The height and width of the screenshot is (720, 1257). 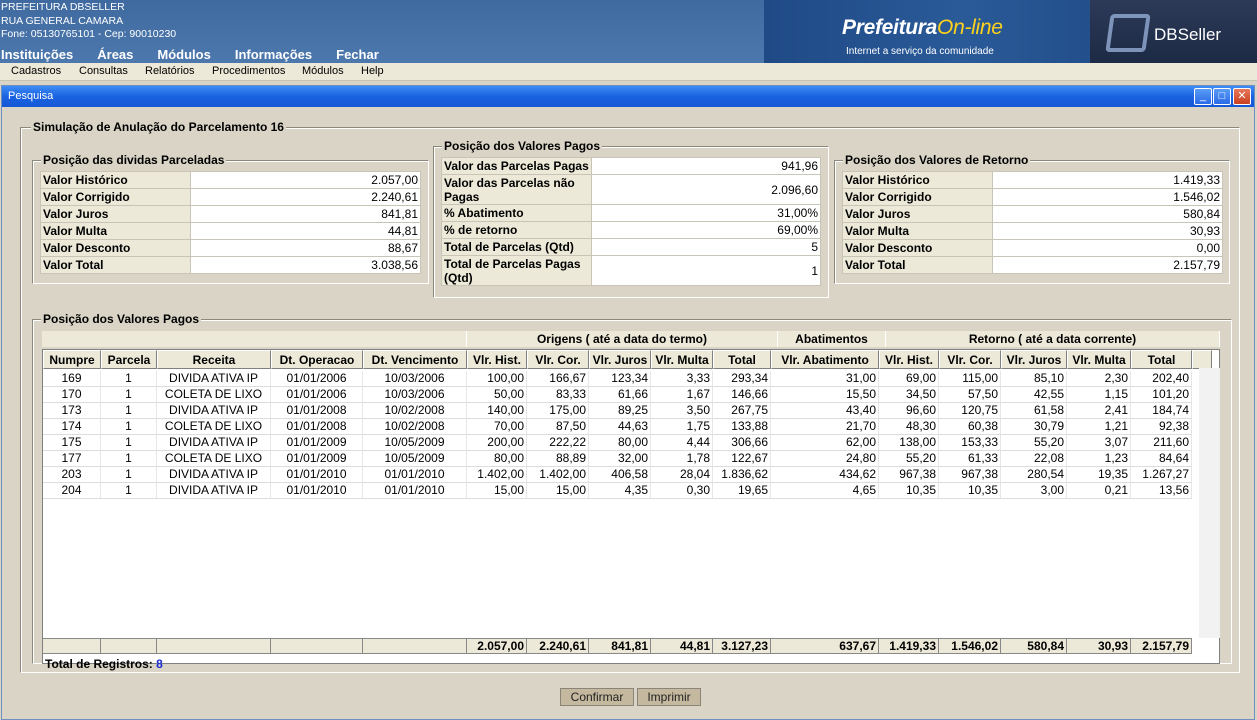 What do you see at coordinates (970, 359) in the screenshot?
I see `column-header-ret-vlr-cor: Vlr. Cor.` at bounding box center [970, 359].